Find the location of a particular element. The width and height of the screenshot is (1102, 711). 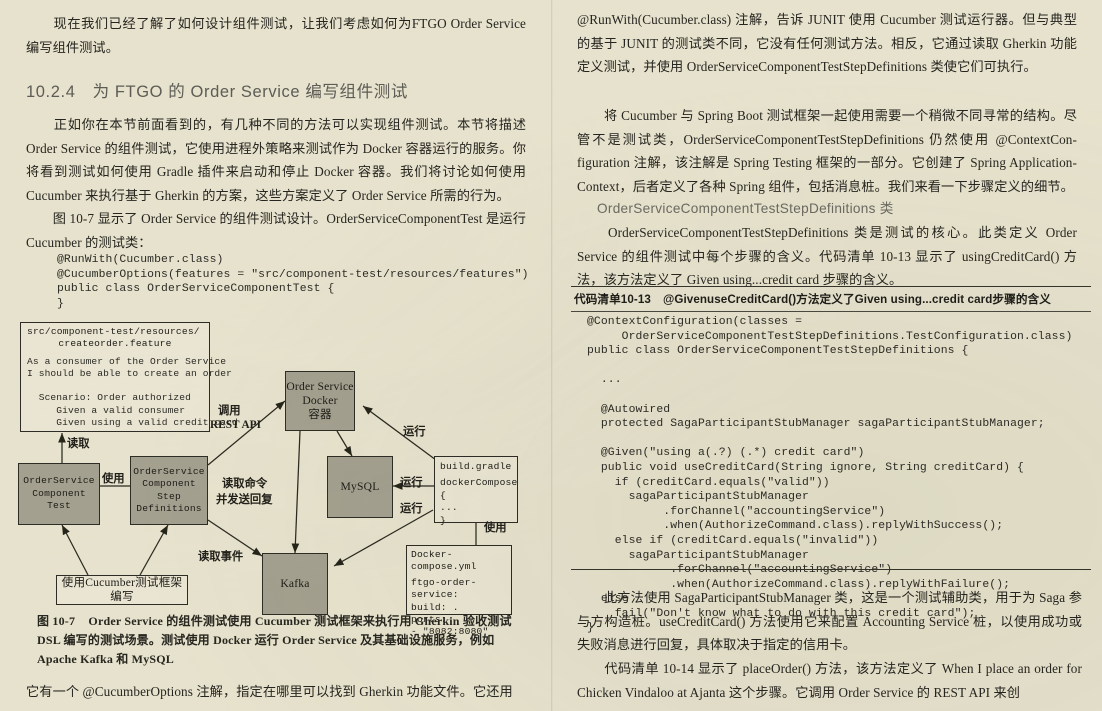

box-line: ftgo-order-service: is located at coordinates (444, 588).